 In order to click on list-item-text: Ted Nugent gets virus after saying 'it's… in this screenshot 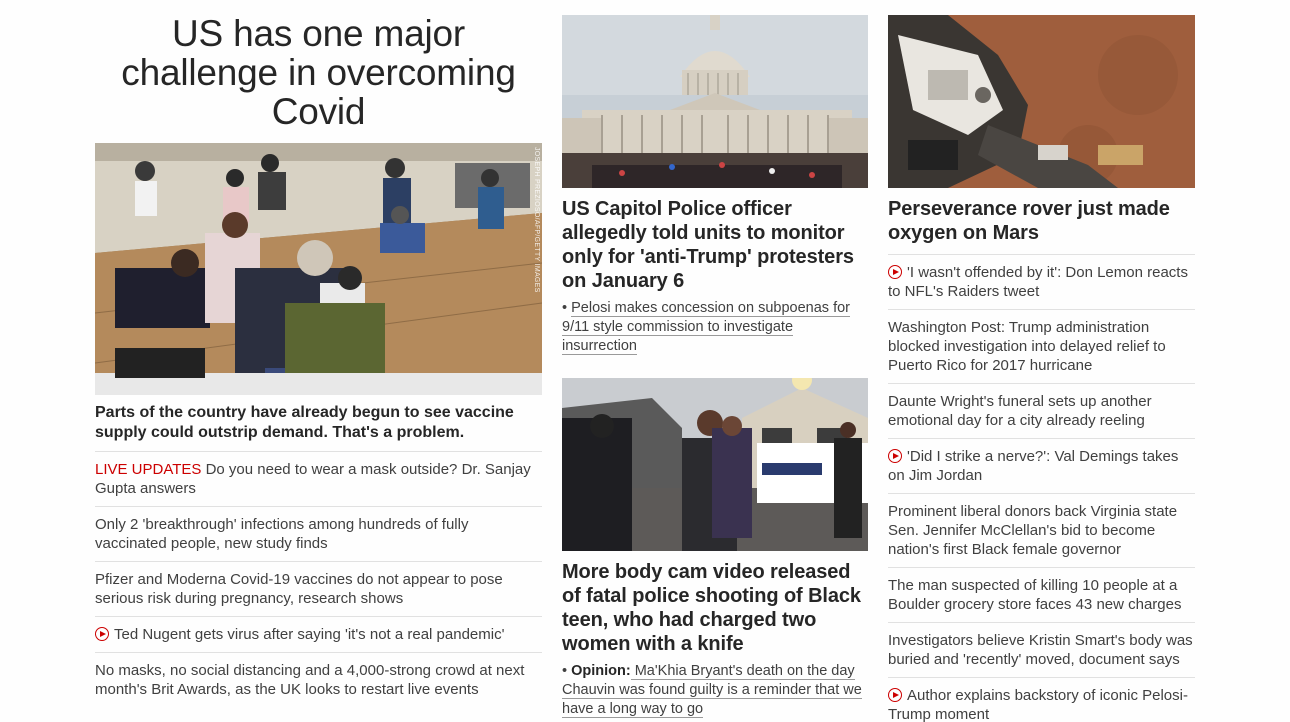, I will do `click(309, 634)`.